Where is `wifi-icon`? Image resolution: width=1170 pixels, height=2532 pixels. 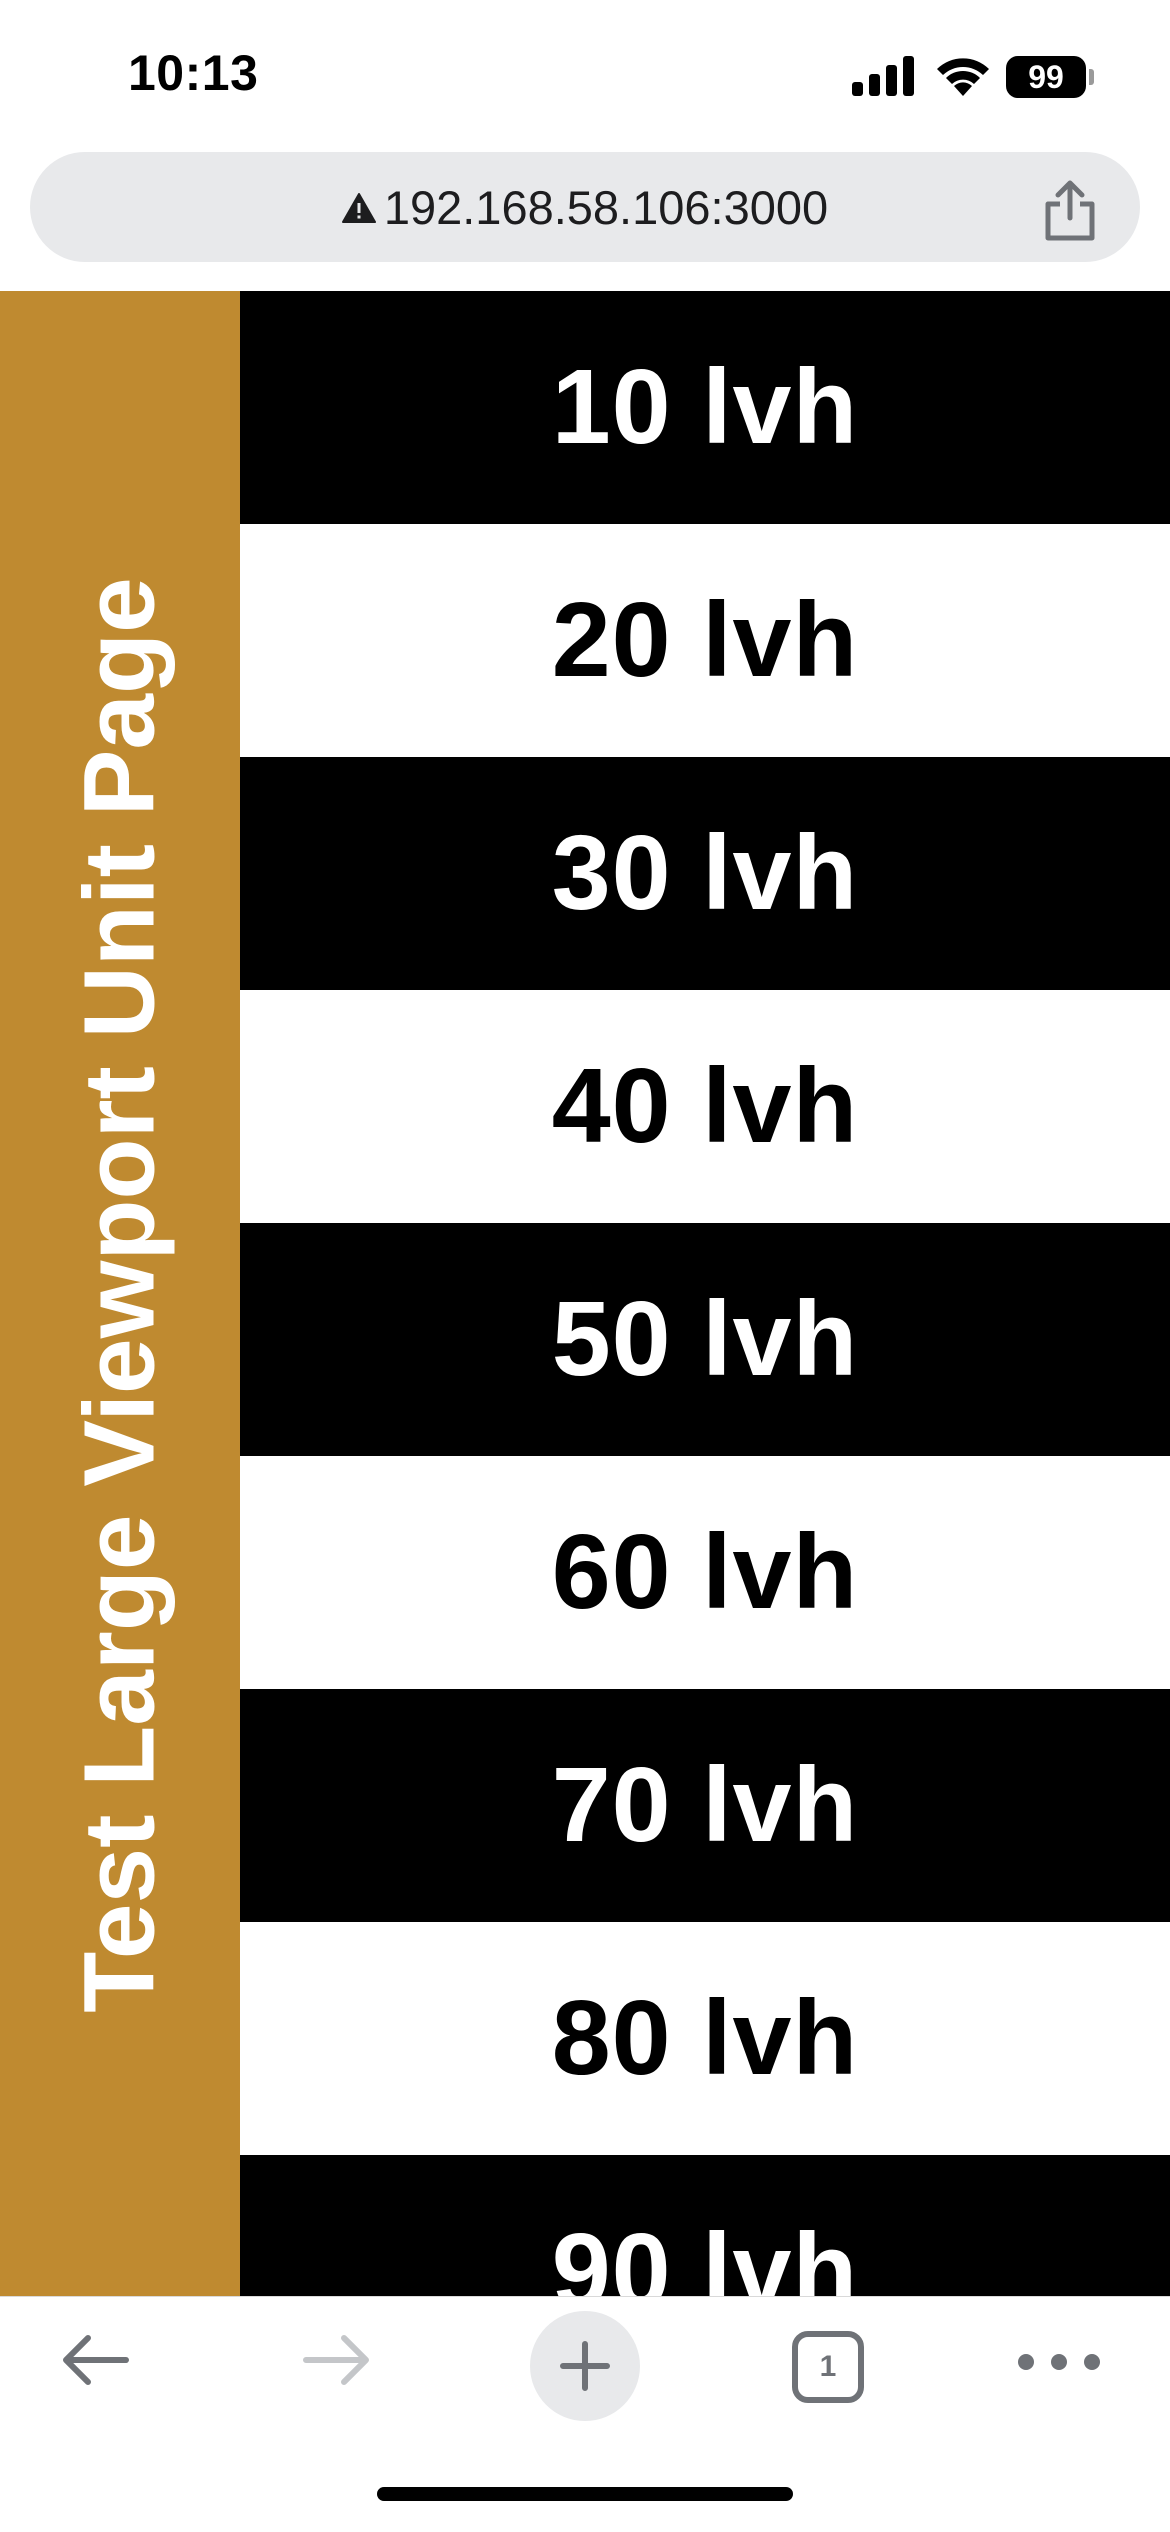 wifi-icon is located at coordinates (963, 77).